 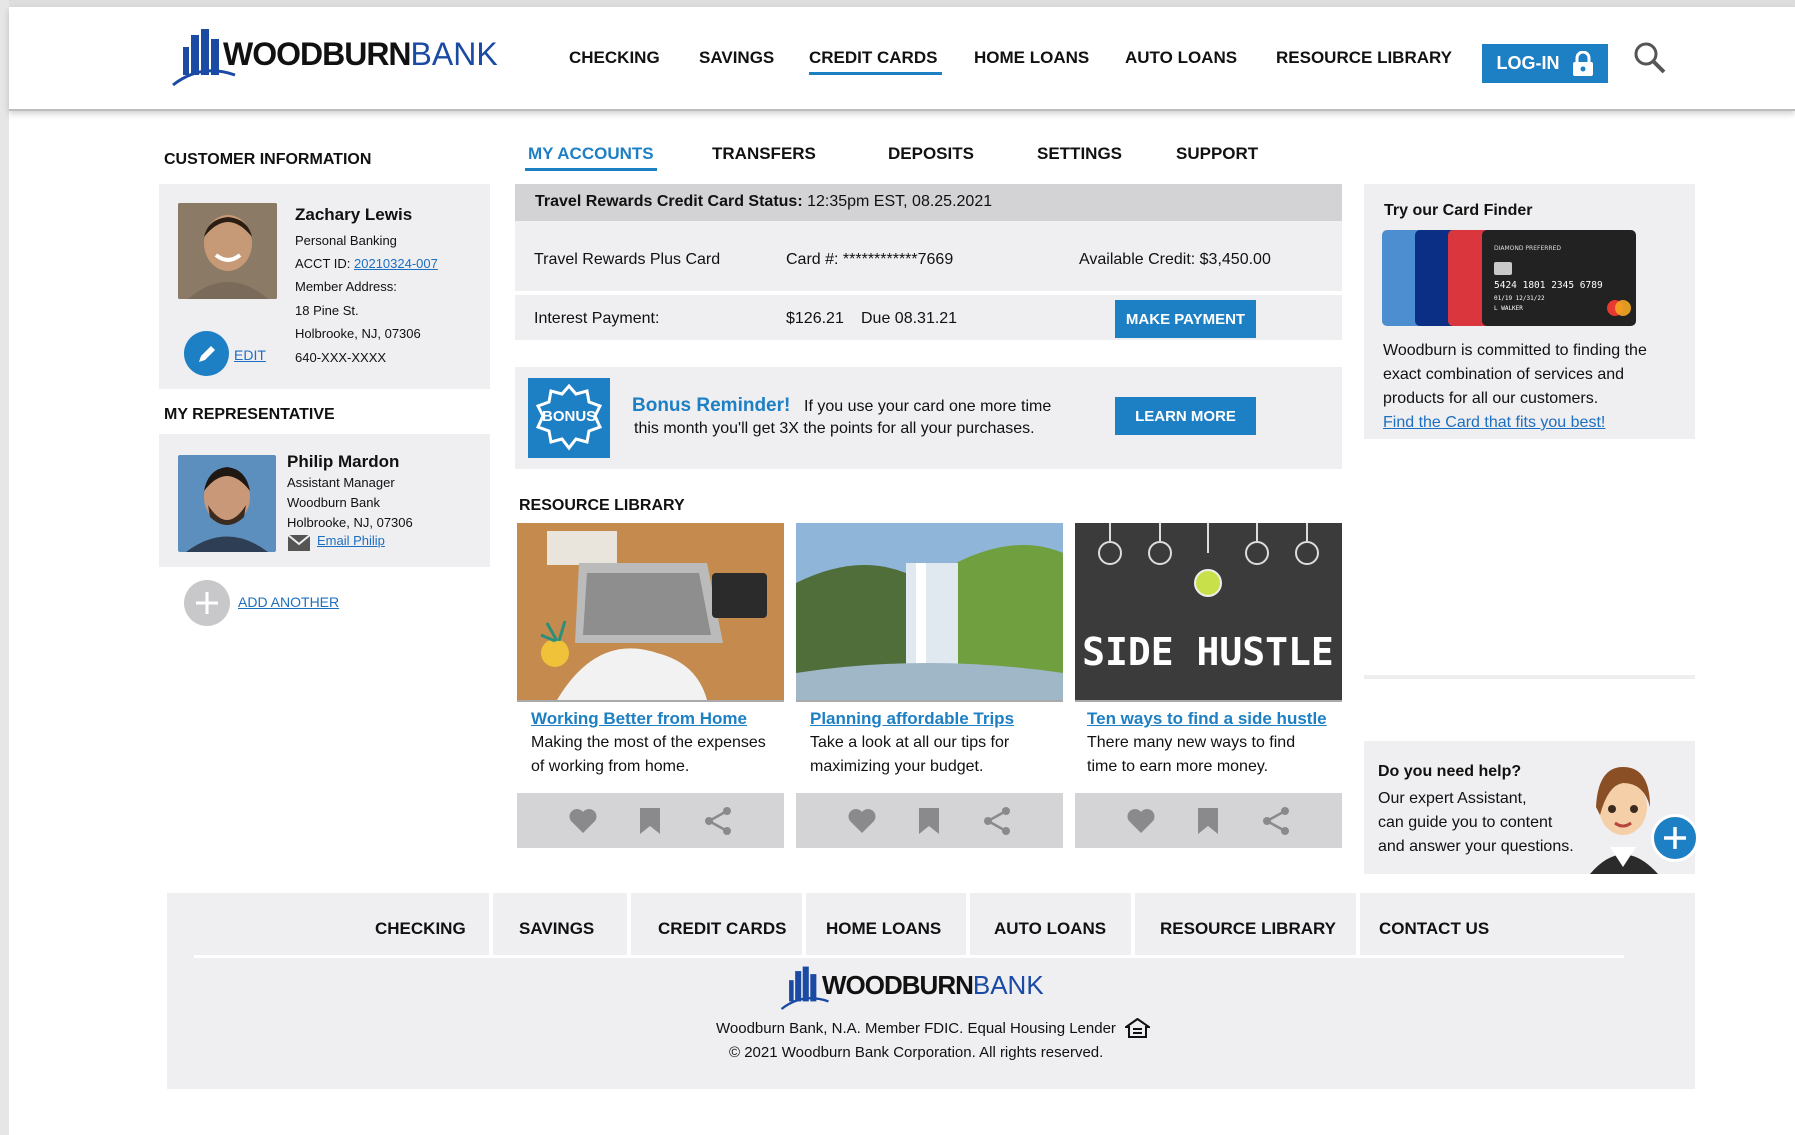 I want to click on acct-id-link: 20210324-007, so click(x=396, y=263).